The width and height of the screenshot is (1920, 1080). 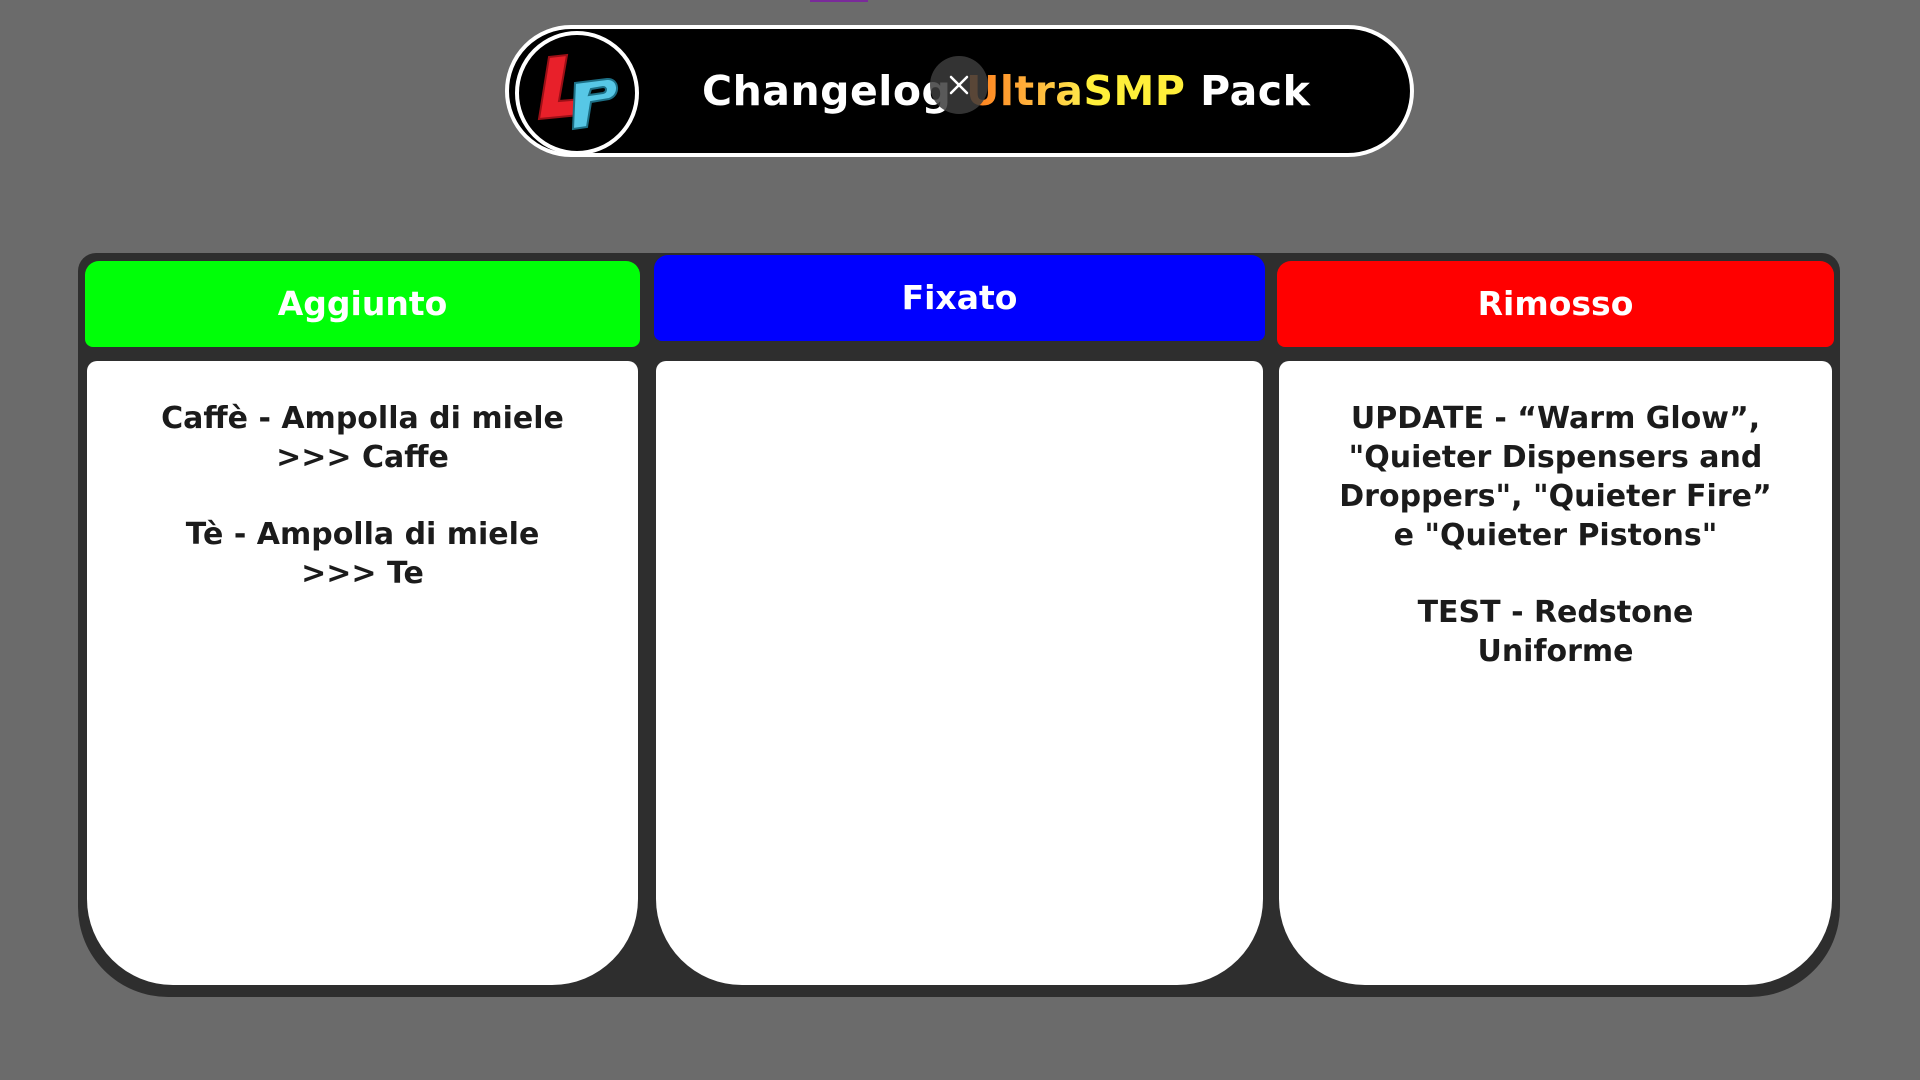 I want to click on close-button, so click(x=959, y=85).